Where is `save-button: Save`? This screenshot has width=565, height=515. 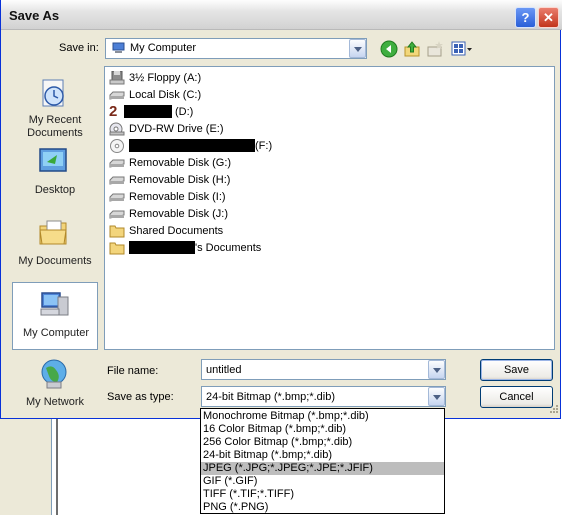 save-button: Save is located at coordinates (516, 370).